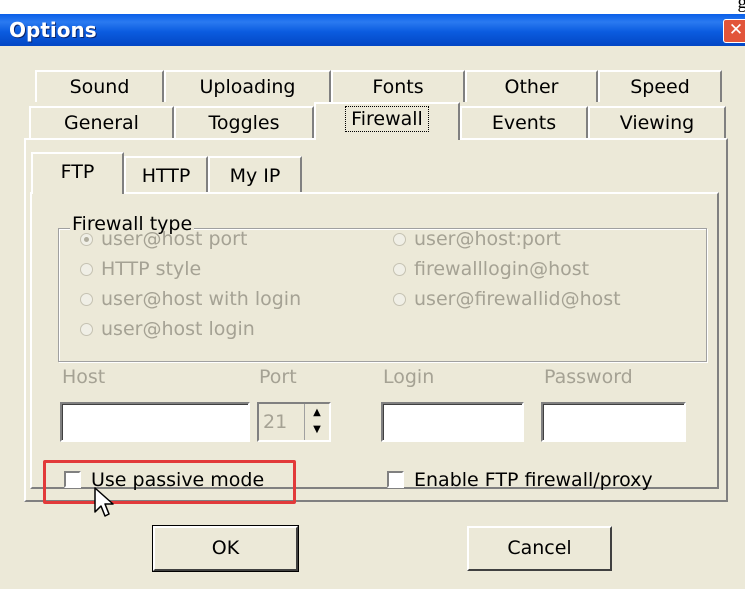  Describe the element at coordinates (255, 175) in the screenshot. I see `subtab-my-ip: My IP` at that location.